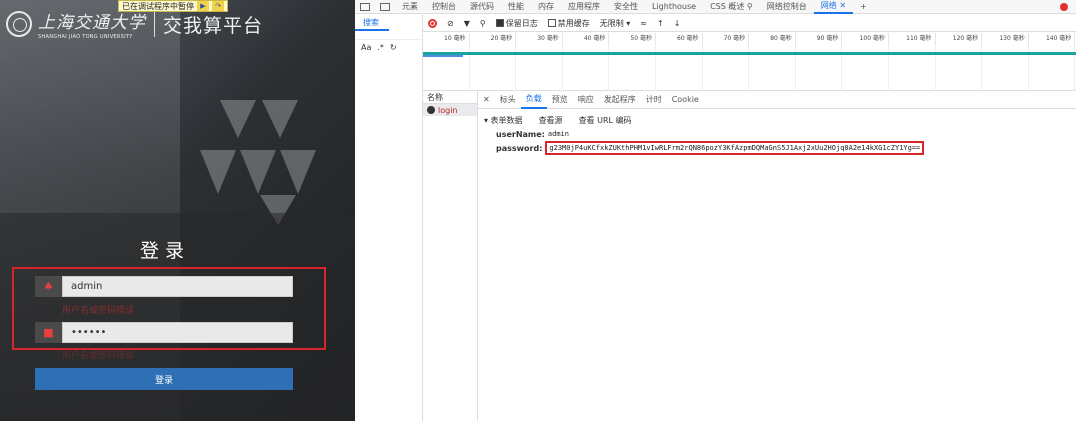 The width and height of the screenshot is (1076, 421). I want to click on network-toolbar: ⊘ ▼ ⚲ 保留日志 禁用缓存 无限制 ▾ ≈ ↑ ↓, so click(749, 23).